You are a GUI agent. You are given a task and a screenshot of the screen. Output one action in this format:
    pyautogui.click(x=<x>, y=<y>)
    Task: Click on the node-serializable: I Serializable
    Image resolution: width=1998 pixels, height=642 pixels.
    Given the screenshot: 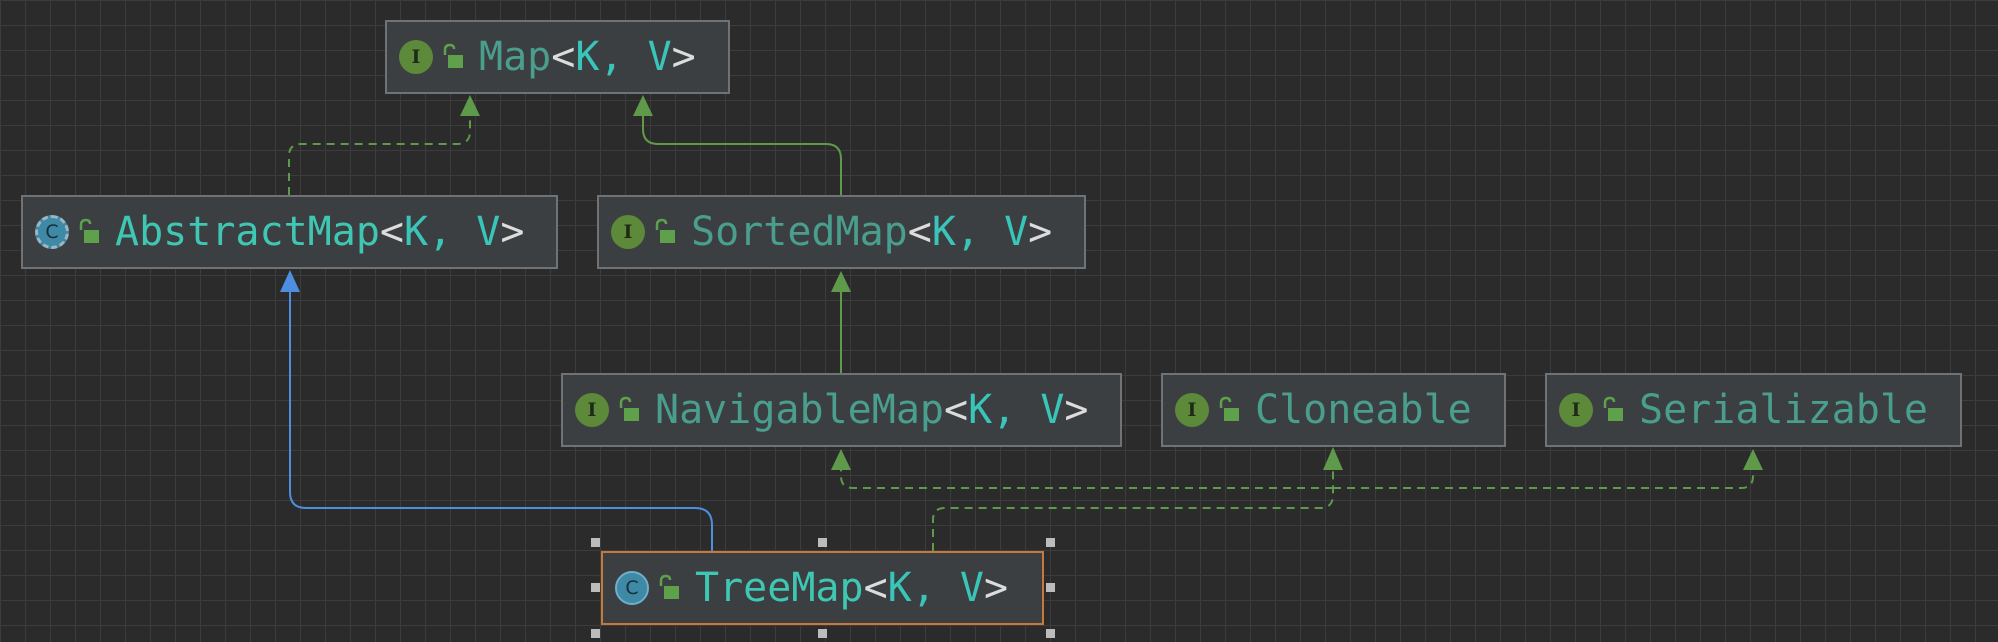 What is the action you would take?
    pyautogui.click(x=1753, y=410)
    